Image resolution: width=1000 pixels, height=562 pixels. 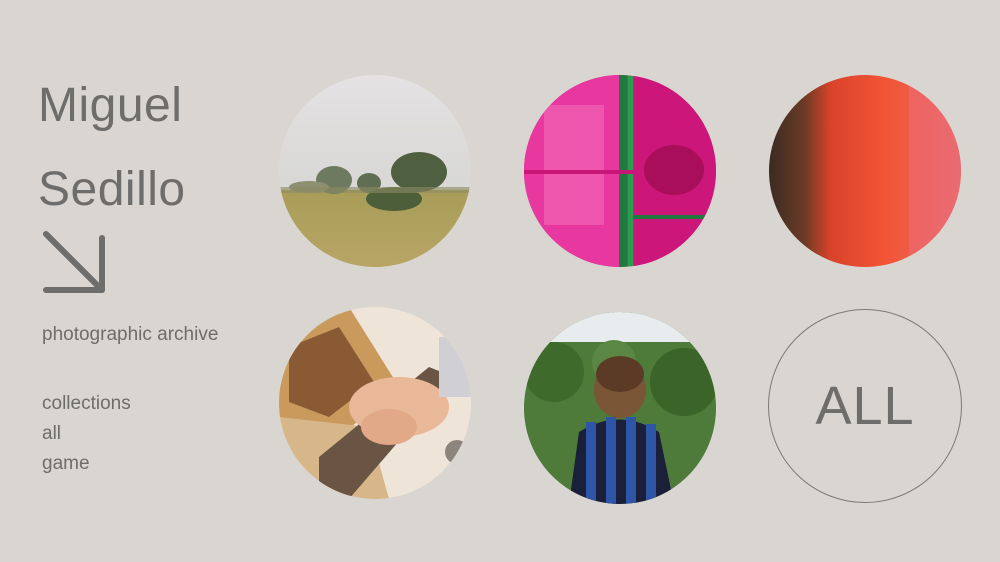 What do you see at coordinates (86, 404) in the screenshot?
I see `nav-collections: collections` at bounding box center [86, 404].